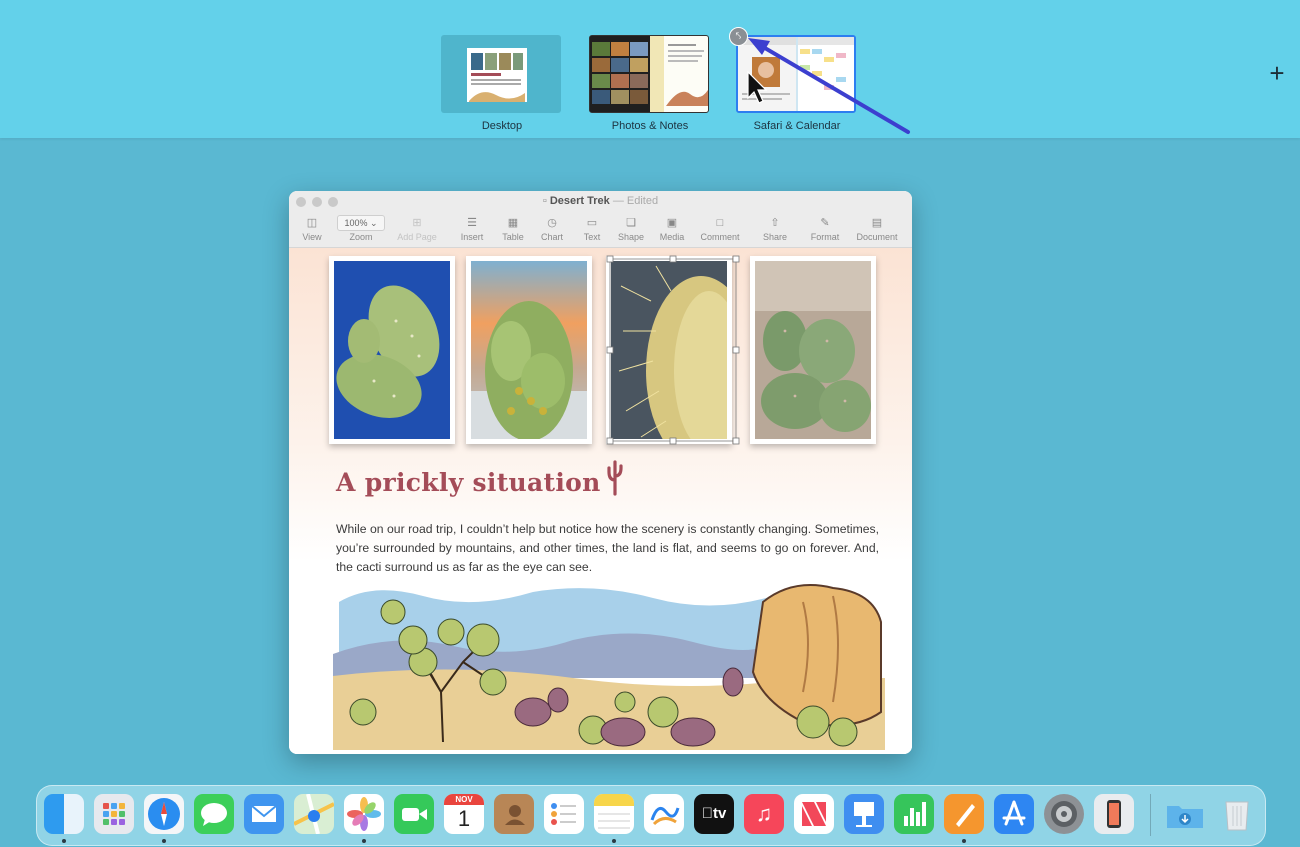 This screenshot has width=1300, height=847. Describe the element at coordinates (502, 126) in the screenshot. I see `space-label: Desktop` at that location.